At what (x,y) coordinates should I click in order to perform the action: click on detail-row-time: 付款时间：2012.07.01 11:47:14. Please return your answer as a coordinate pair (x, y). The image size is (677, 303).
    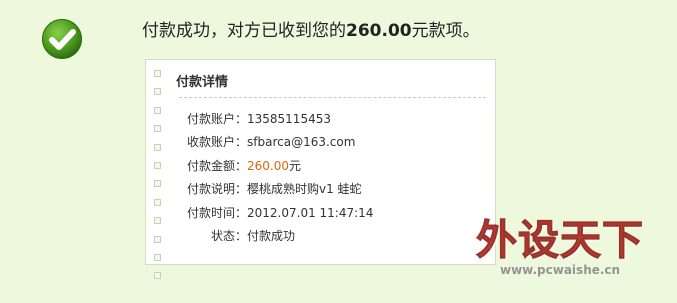
    Looking at the image, I should click on (320, 216).